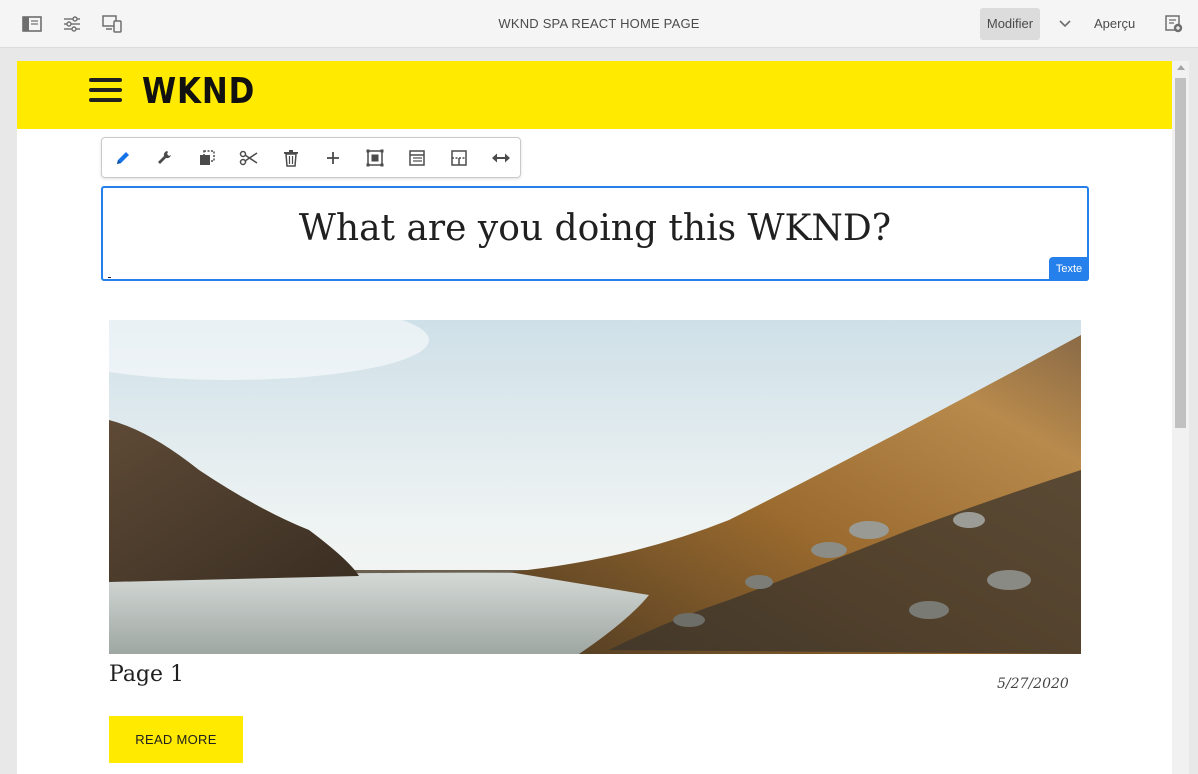 The height and width of the screenshot is (774, 1198). What do you see at coordinates (1069, 269) in the screenshot?
I see `component-type-badge: Texte` at bounding box center [1069, 269].